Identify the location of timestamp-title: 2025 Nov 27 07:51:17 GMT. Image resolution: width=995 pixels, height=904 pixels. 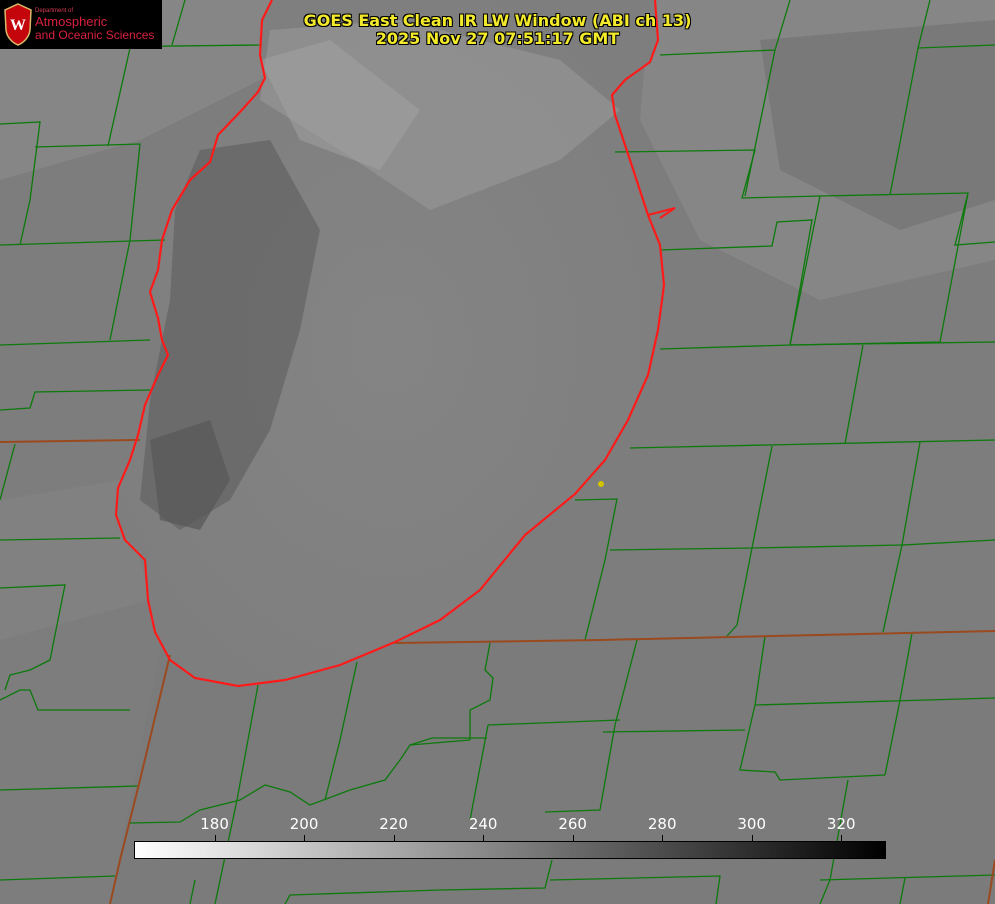
(497, 38).